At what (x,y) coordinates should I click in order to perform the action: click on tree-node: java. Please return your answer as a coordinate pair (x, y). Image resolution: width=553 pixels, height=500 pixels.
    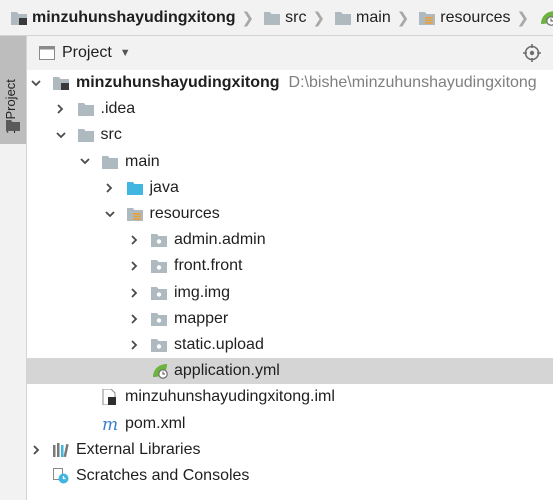
    Looking at the image, I should click on (290, 188).